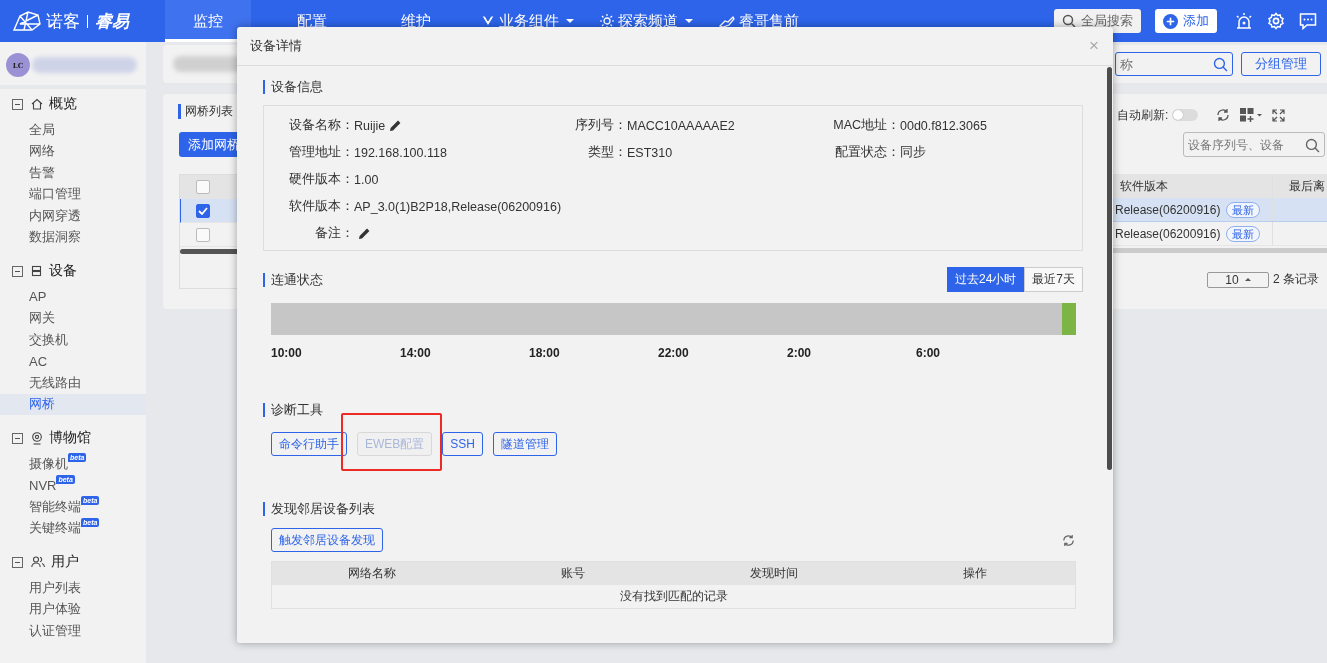 The width and height of the screenshot is (1327, 663). Describe the element at coordinates (327, 540) in the screenshot. I see `discover-button: 触发邻居设备发现` at that location.